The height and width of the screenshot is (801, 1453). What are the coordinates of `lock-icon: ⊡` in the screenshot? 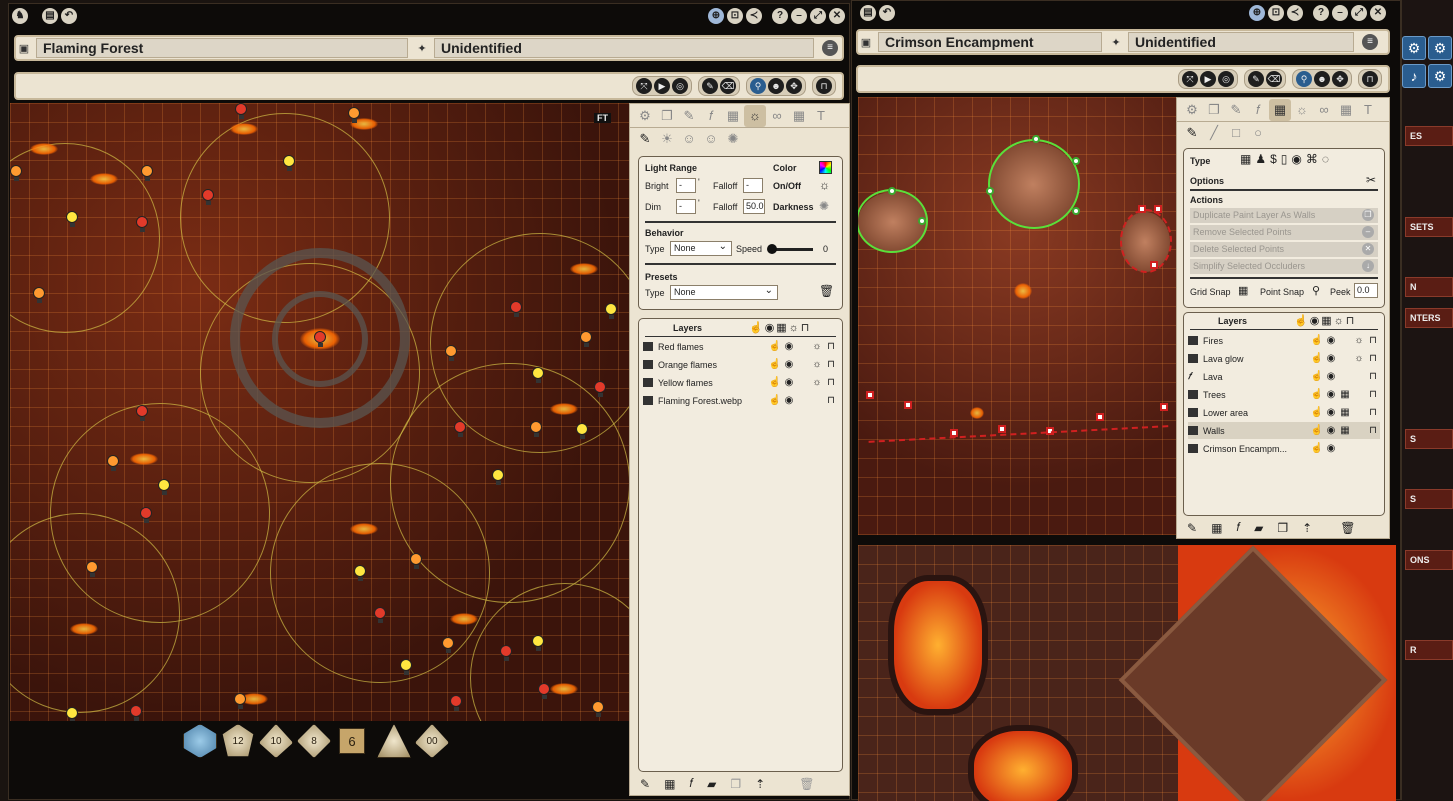 It's located at (735, 16).